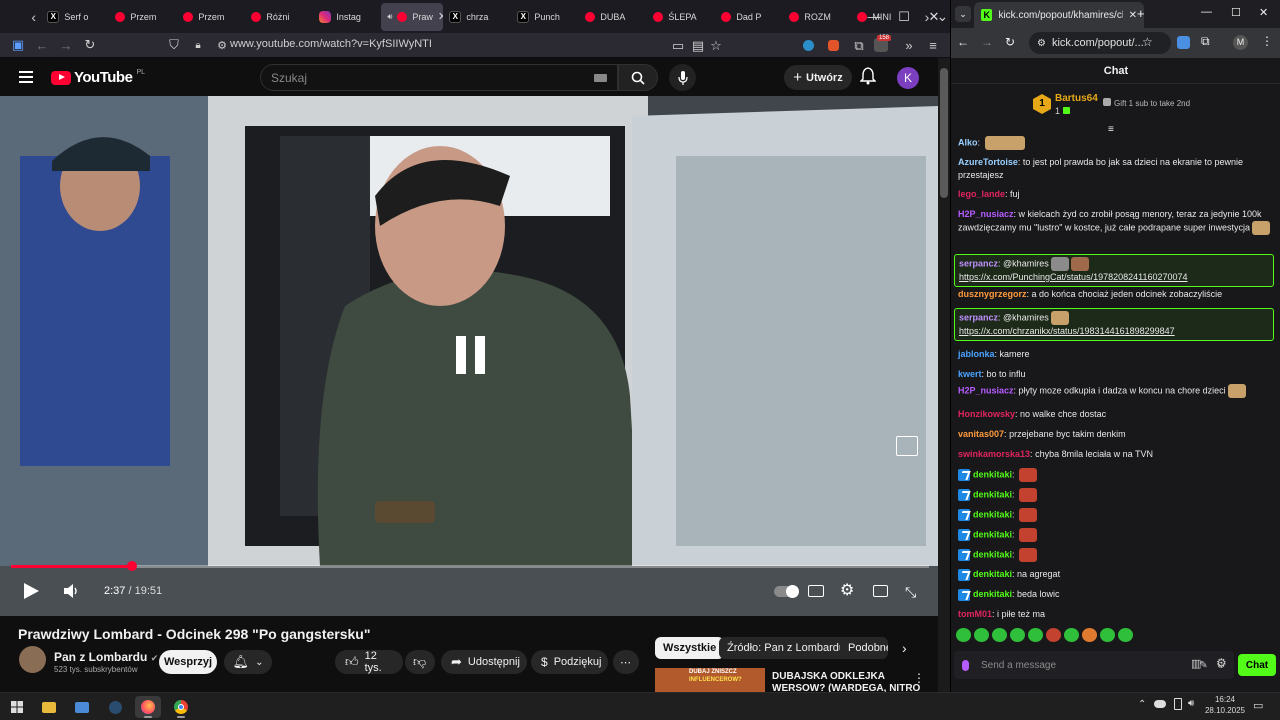 Image resolution: width=1280 pixels, height=720 pixels. What do you see at coordinates (439, 77) in the screenshot?
I see `search-input: Szukaj` at bounding box center [439, 77].